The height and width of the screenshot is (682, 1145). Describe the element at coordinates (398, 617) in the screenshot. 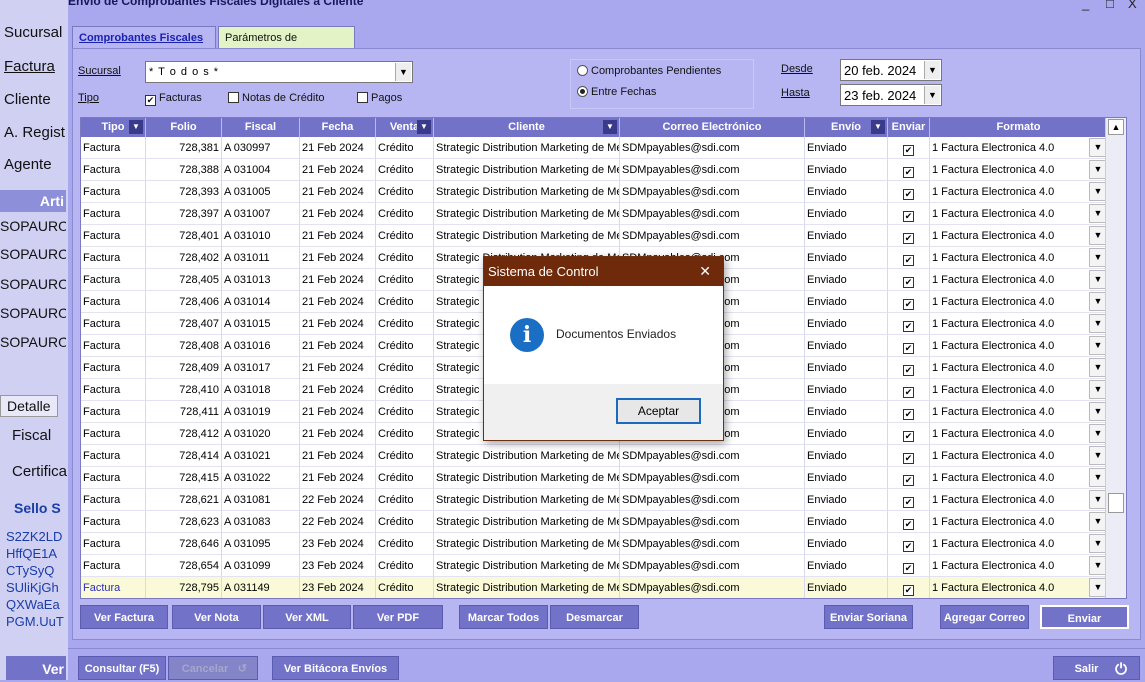

I see `ver-pdf-button: Ver PDF` at that location.